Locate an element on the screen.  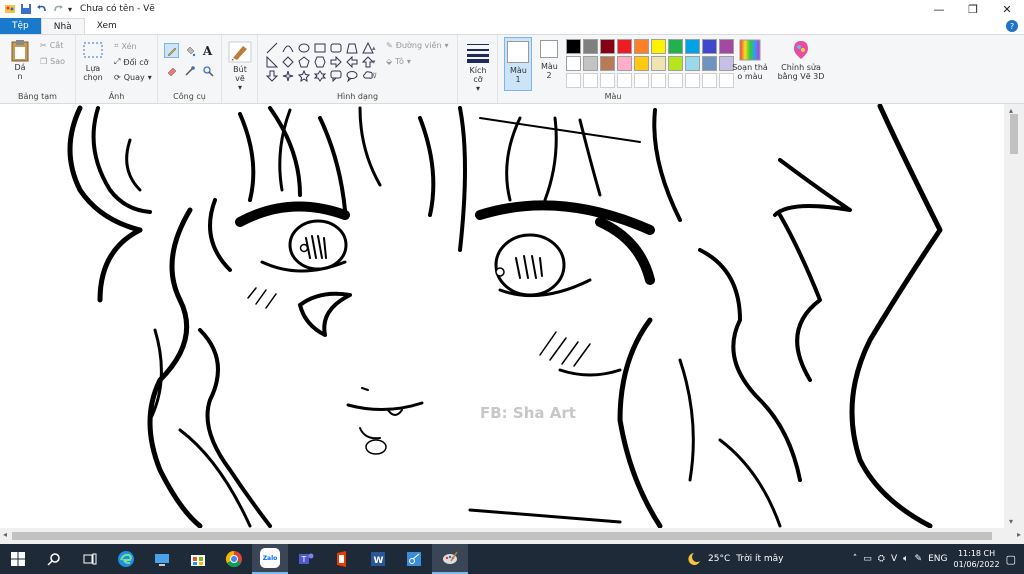
color1-button: Màu 1 is located at coordinates (518, 64).